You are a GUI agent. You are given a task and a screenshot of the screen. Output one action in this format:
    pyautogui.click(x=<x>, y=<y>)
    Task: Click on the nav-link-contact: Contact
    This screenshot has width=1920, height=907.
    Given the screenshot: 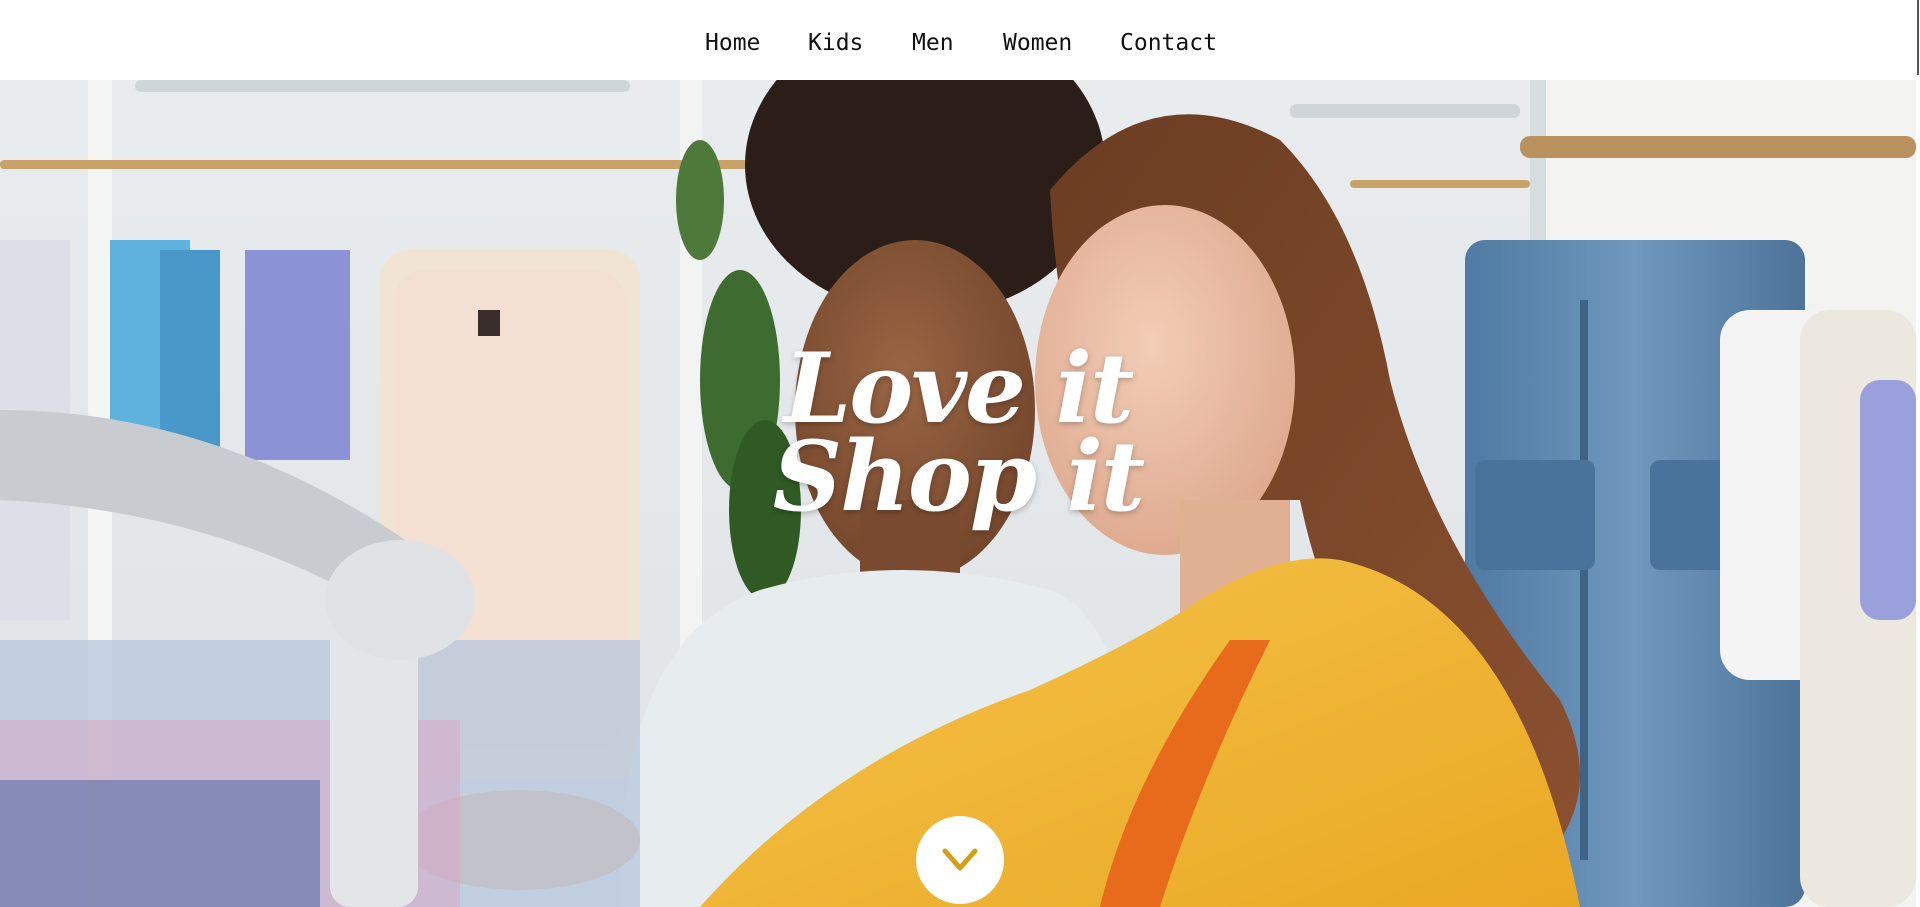 What is the action you would take?
    pyautogui.click(x=1168, y=43)
    